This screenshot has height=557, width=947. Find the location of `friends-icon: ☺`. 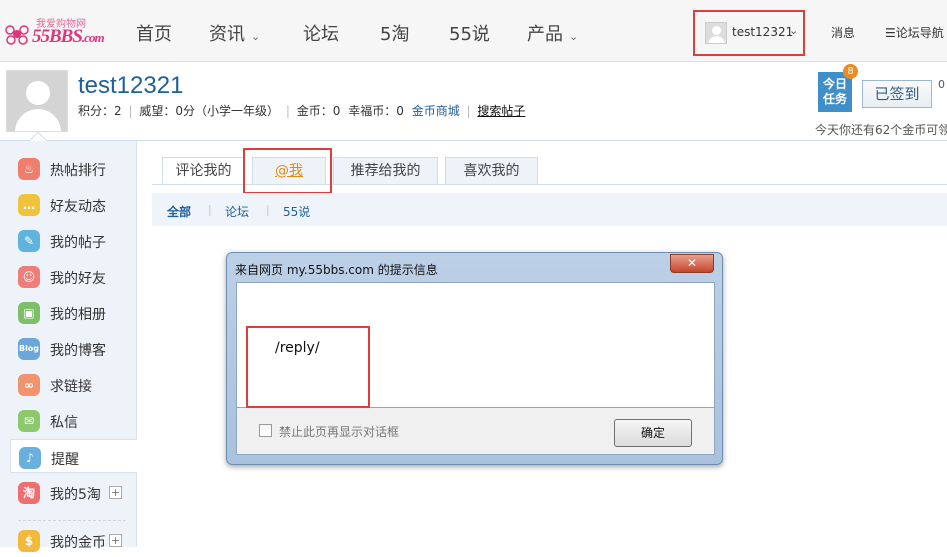

friends-icon: ☺ is located at coordinates (29, 277).